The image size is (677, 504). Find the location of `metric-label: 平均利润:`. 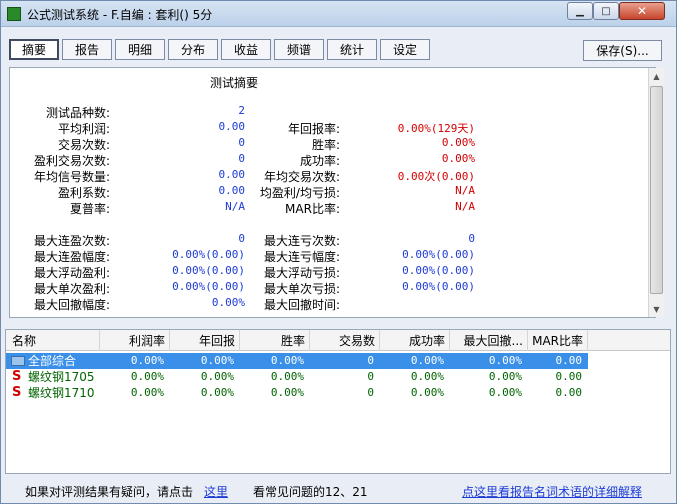

metric-label: 平均利润: is located at coordinates (83, 129).